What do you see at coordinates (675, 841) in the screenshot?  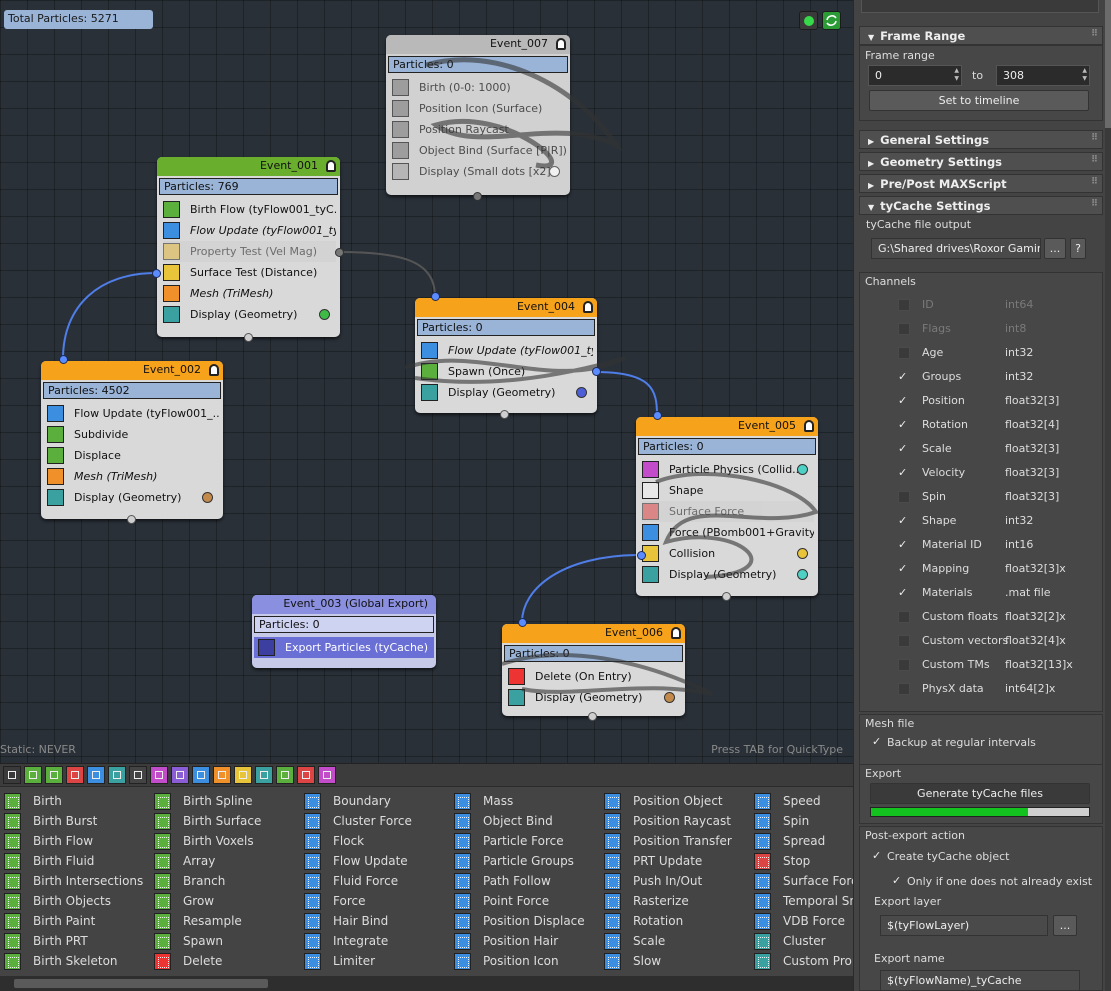 I see `depot-item: Position Transfer` at bounding box center [675, 841].